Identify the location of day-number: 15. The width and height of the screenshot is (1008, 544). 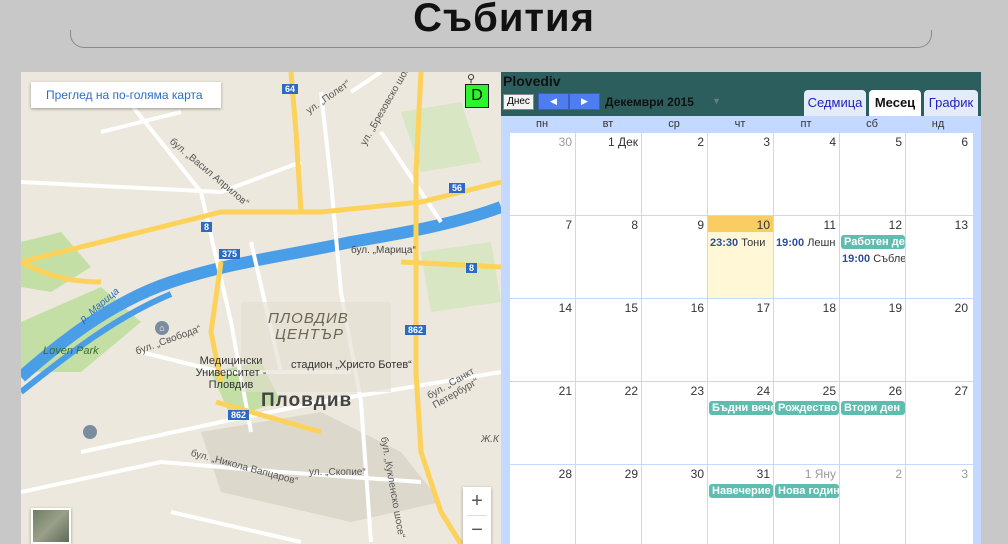
(631, 308).